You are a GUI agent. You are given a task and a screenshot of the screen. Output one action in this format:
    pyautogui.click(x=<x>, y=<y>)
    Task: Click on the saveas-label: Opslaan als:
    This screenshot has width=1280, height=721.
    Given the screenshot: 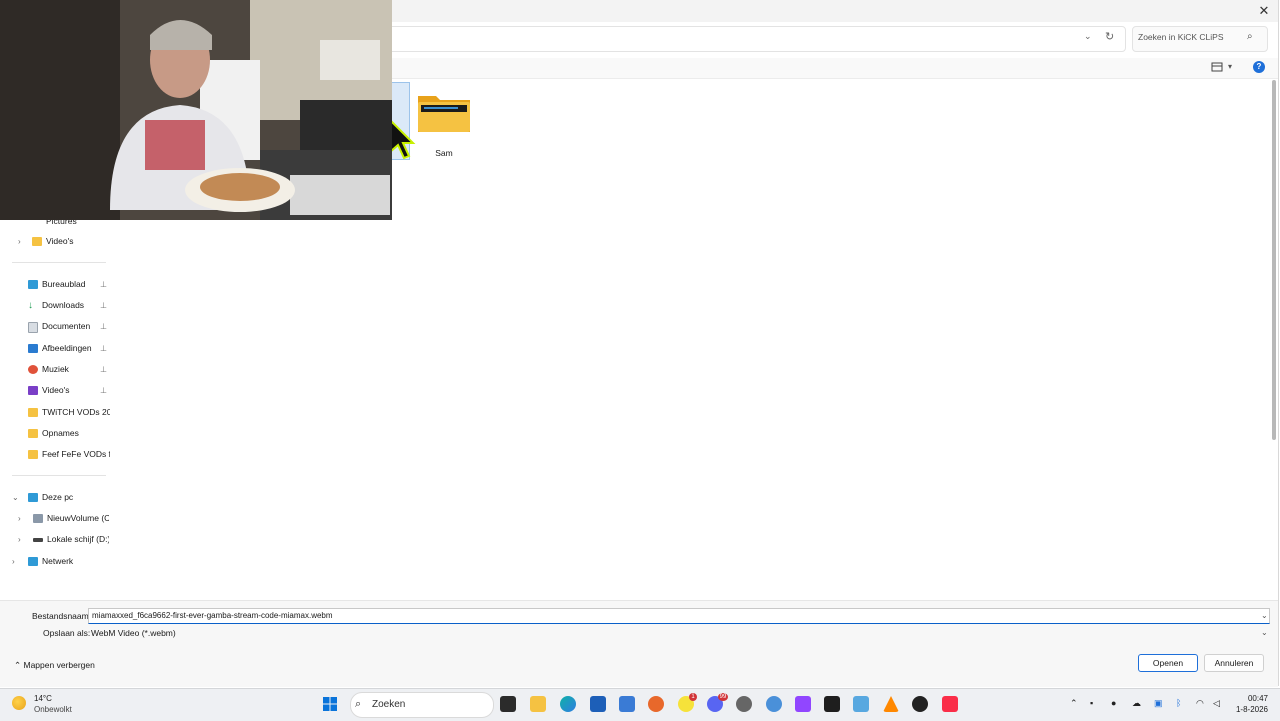 What is the action you would take?
    pyautogui.click(x=67, y=633)
    